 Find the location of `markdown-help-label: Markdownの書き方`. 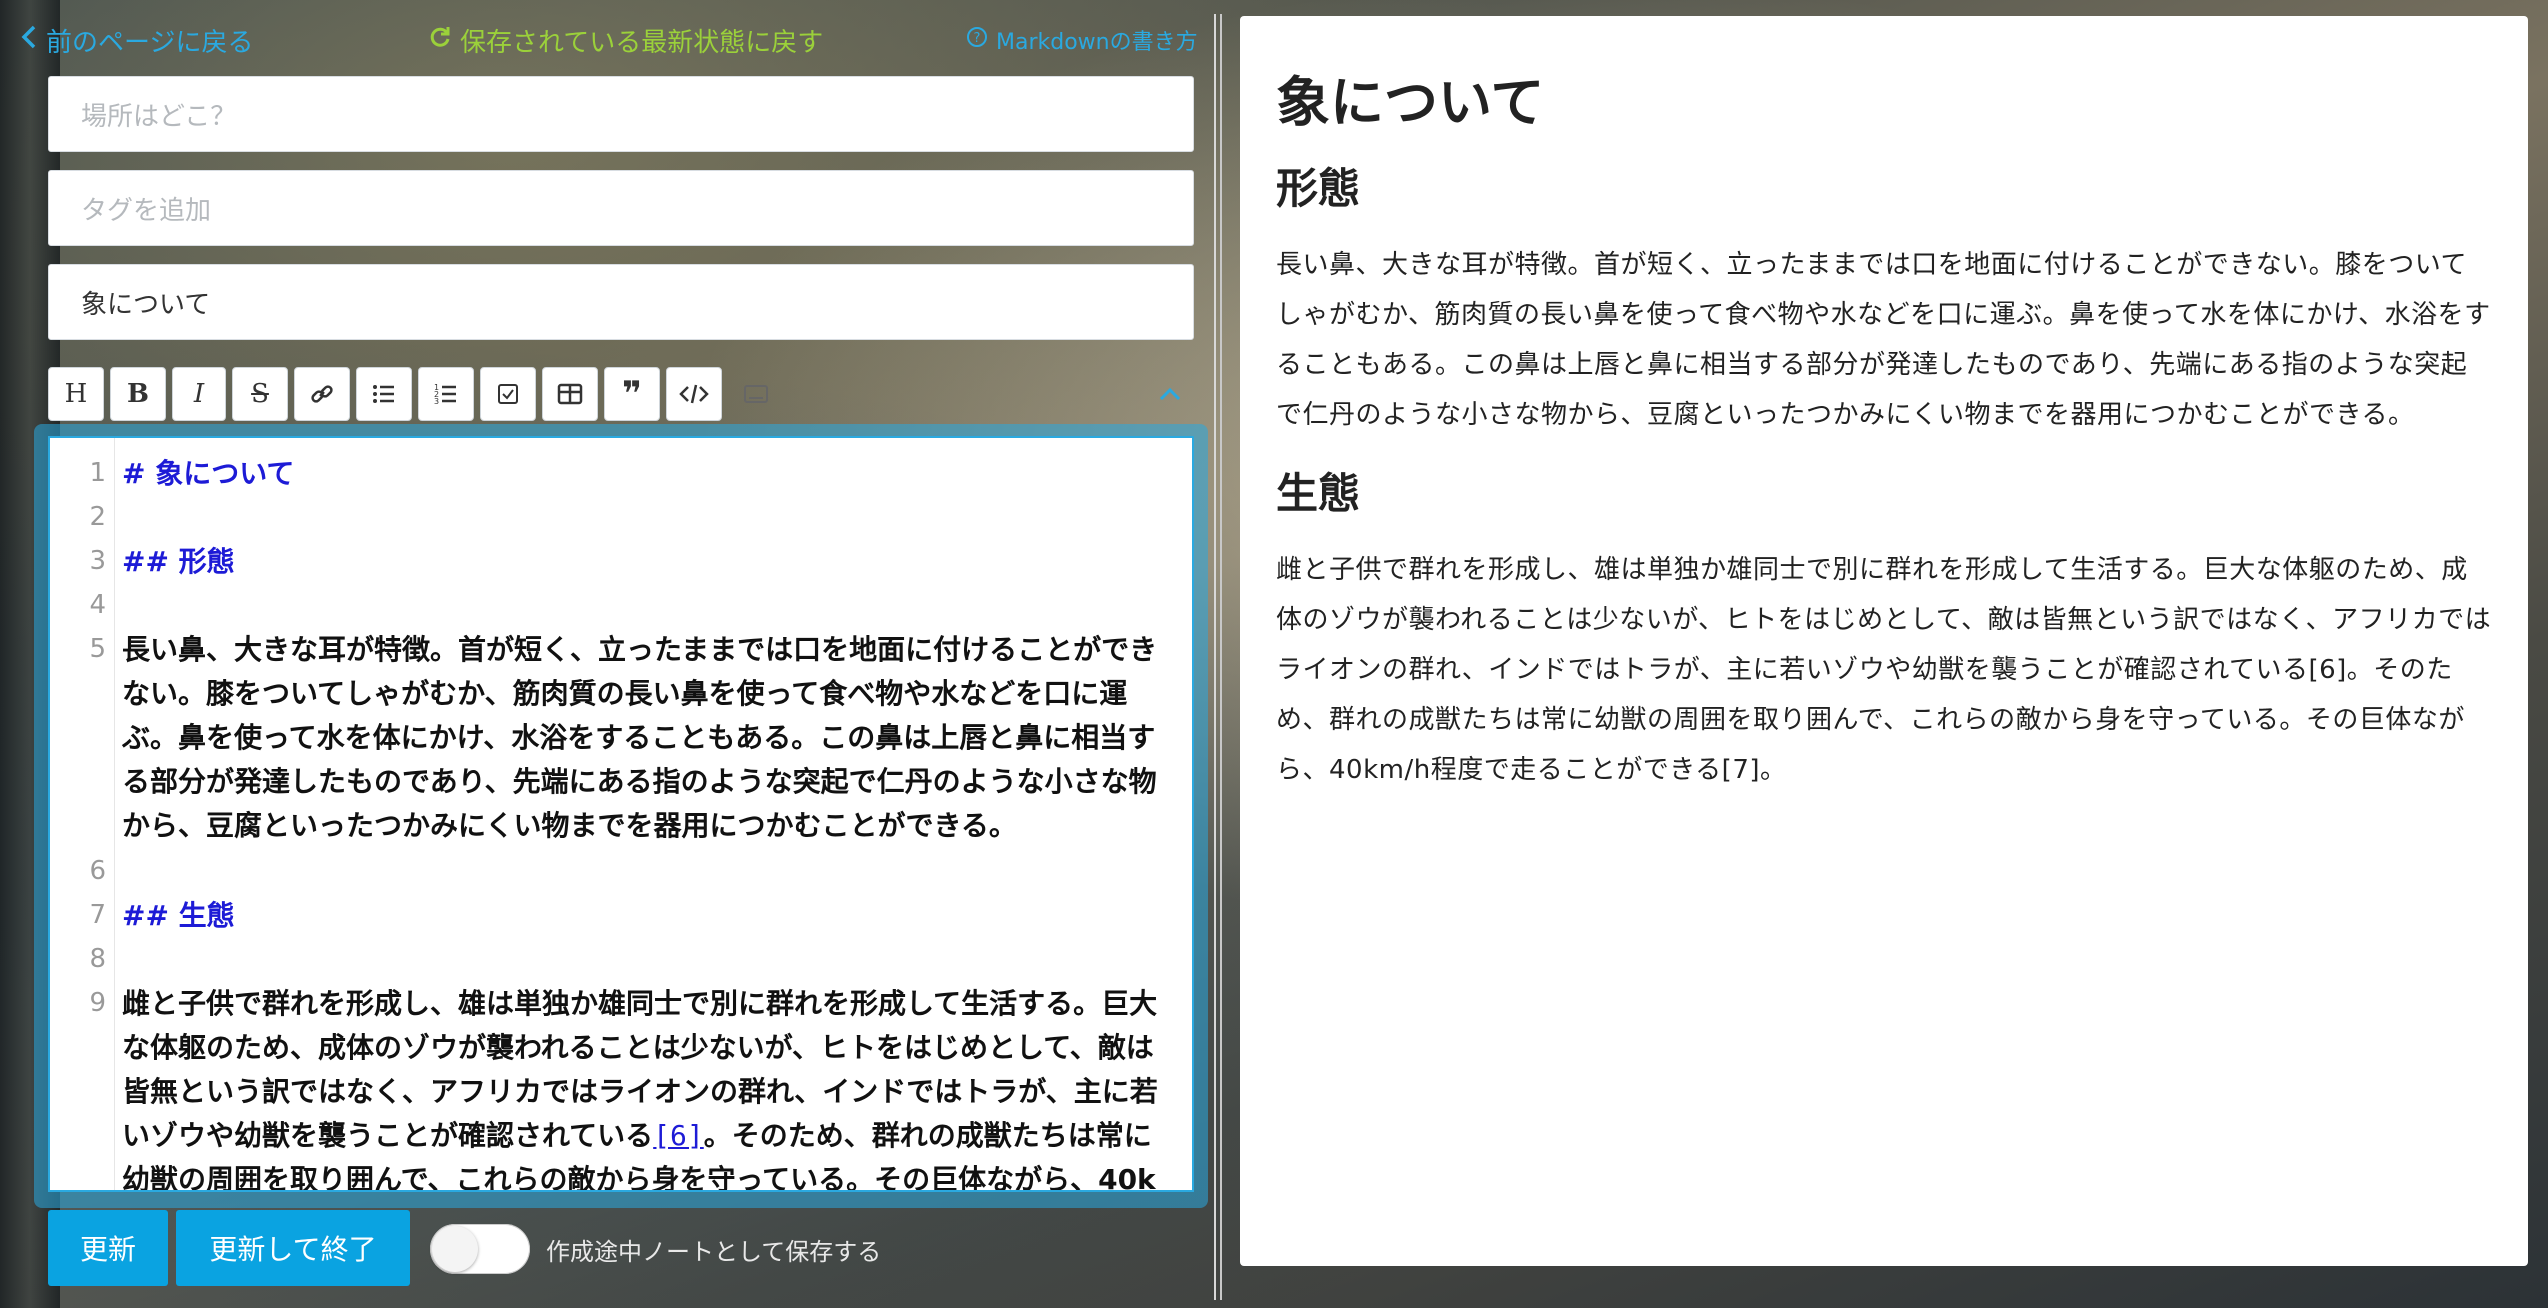

markdown-help-label: Markdownの書き方 is located at coordinates (1097, 42).